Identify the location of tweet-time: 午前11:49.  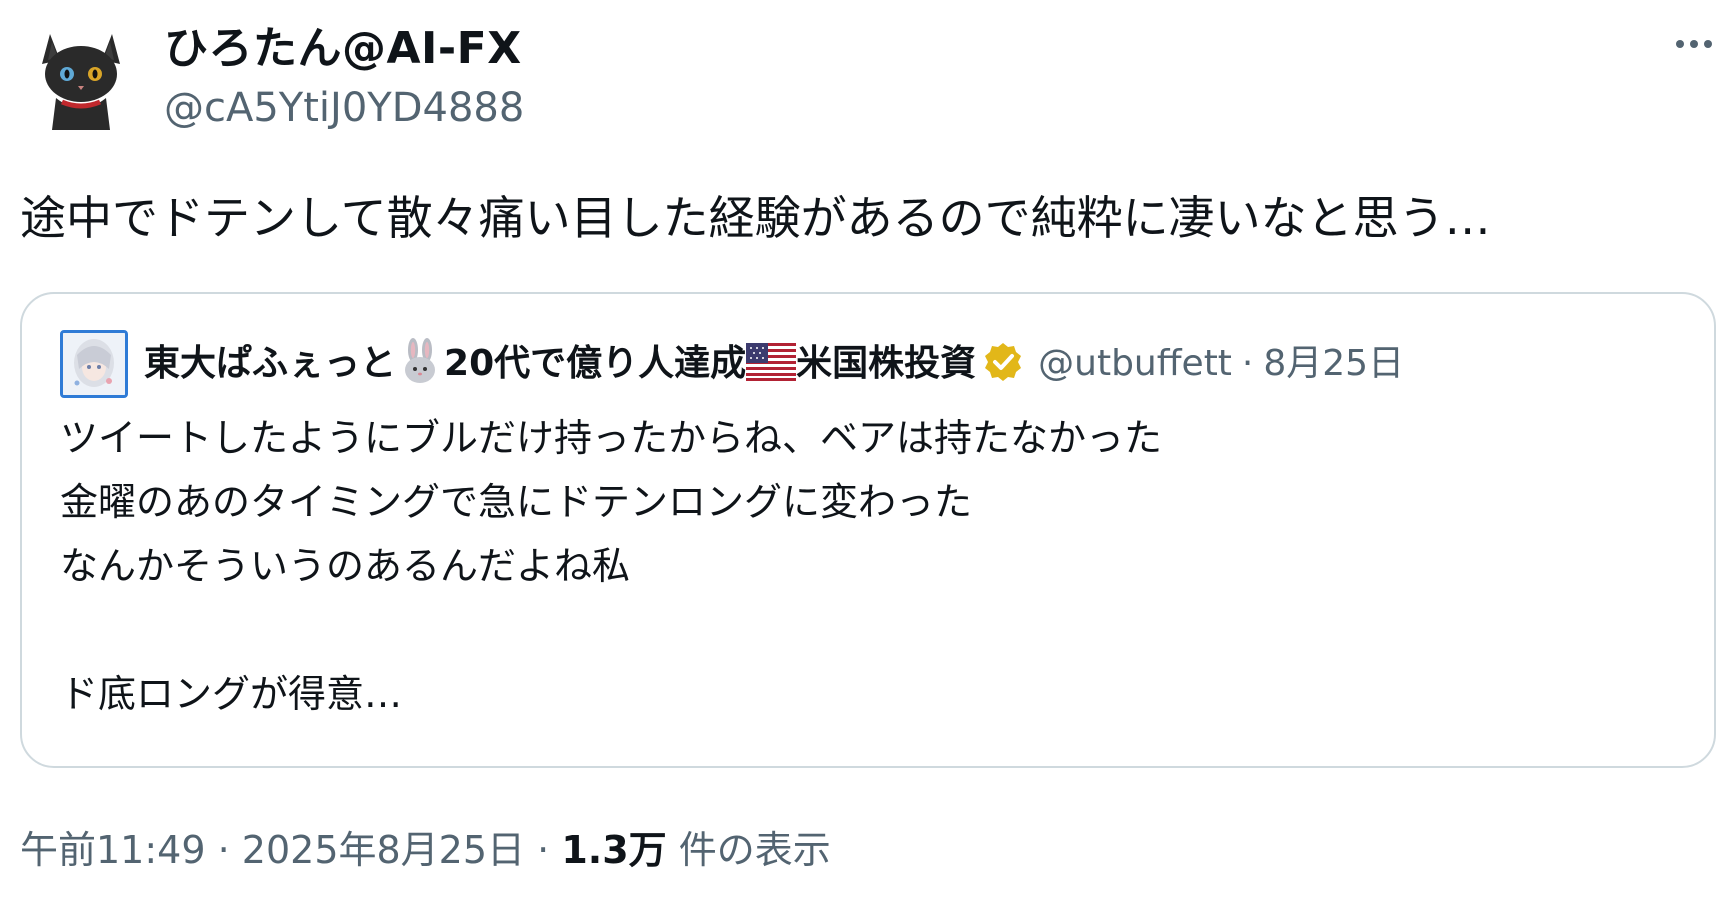
(113, 850).